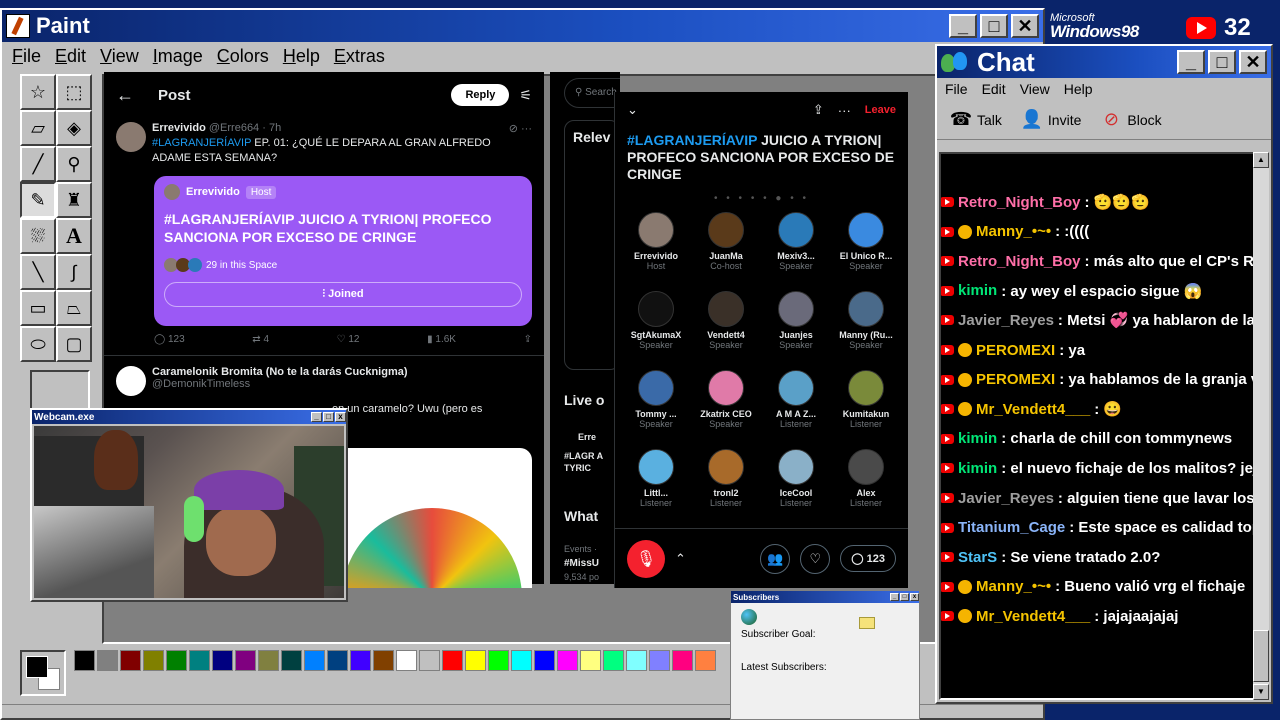 The height and width of the screenshot is (720, 1280). Describe the element at coordinates (359, 56) in the screenshot. I see `menu-extras: Extras` at that location.